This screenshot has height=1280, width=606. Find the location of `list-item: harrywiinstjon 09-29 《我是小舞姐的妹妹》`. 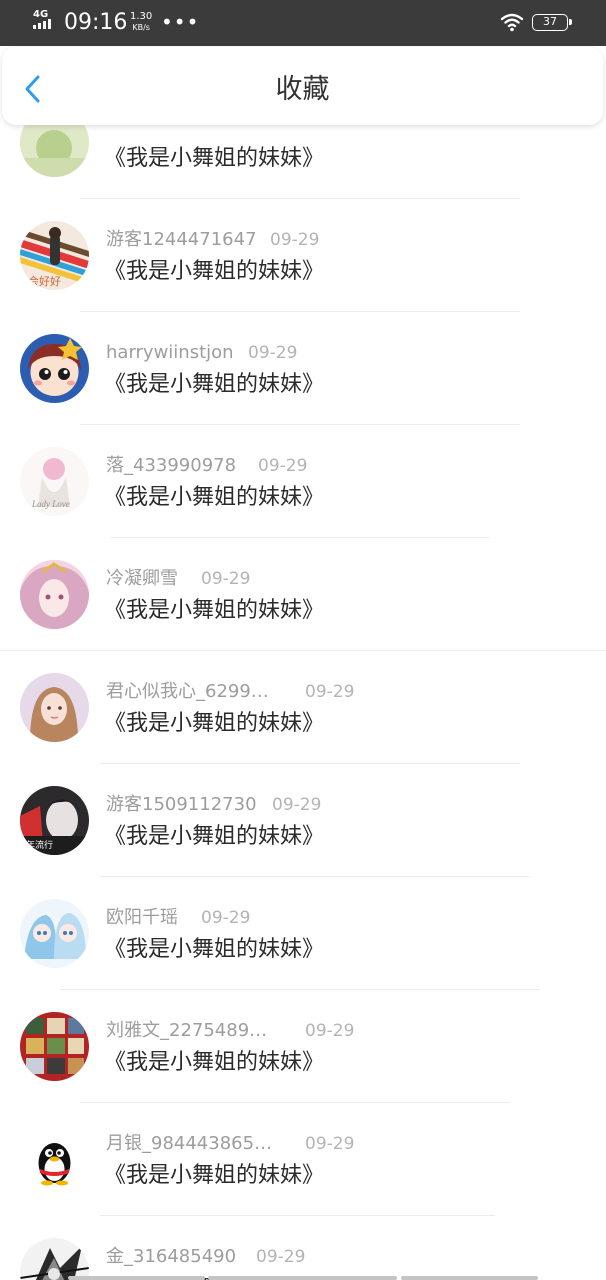

list-item: harrywiinstjon 09-29 《我是小舞姐的妹妹》 is located at coordinates (303, 368).